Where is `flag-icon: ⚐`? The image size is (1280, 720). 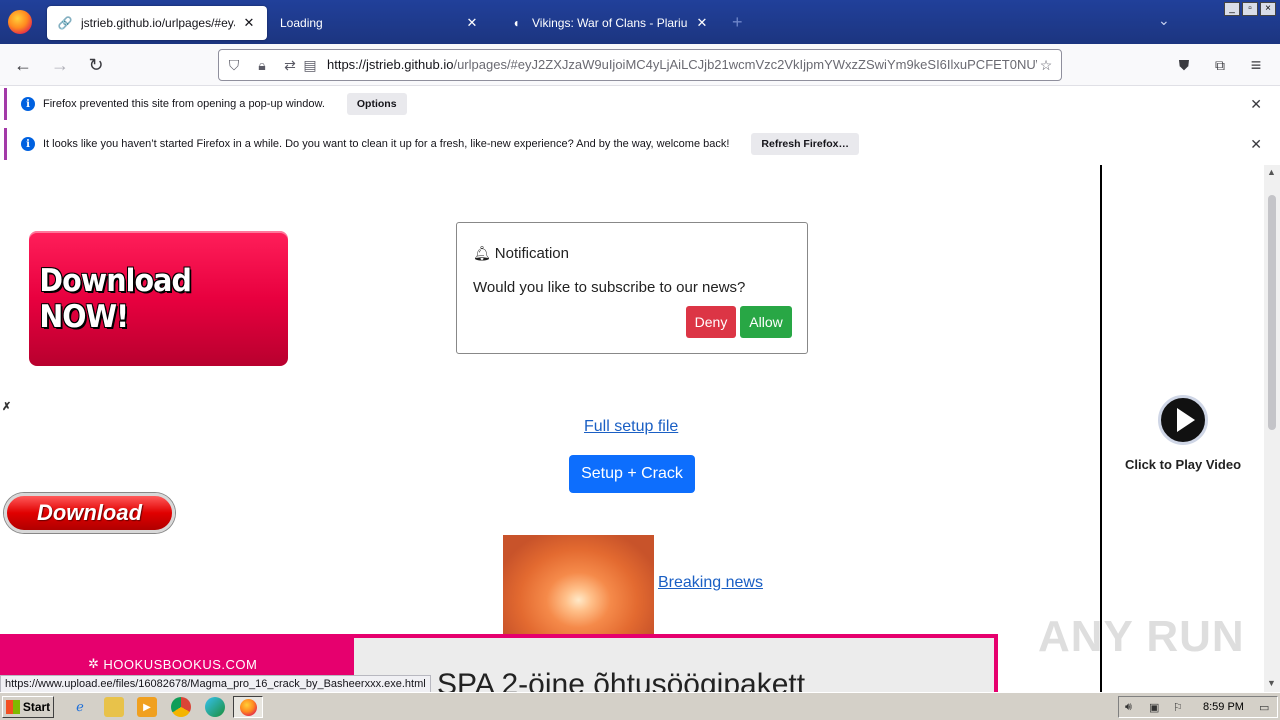 flag-icon: ⚐ is located at coordinates (1178, 707).